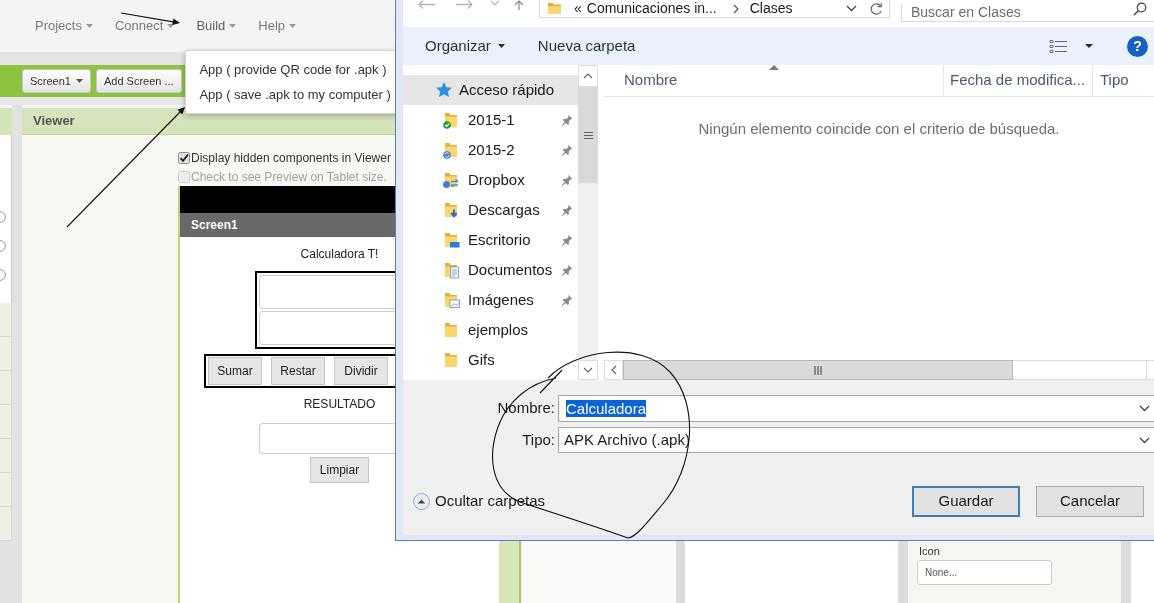  I want to click on scroll-up-button, so click(588, 76).